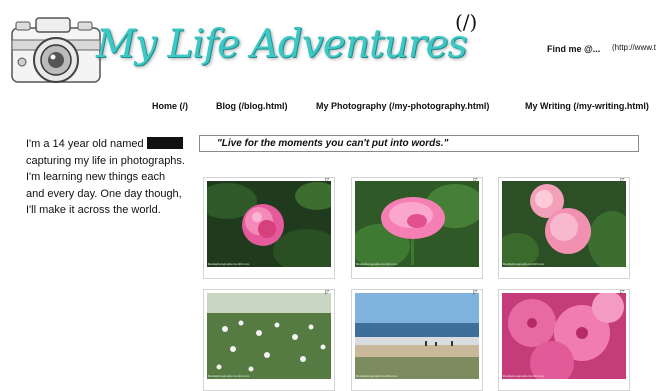 This screenshot has height=391, width=656. Describe the element at coordinates (417, 336) in the screenshot. I see `beach-photo` at that location.